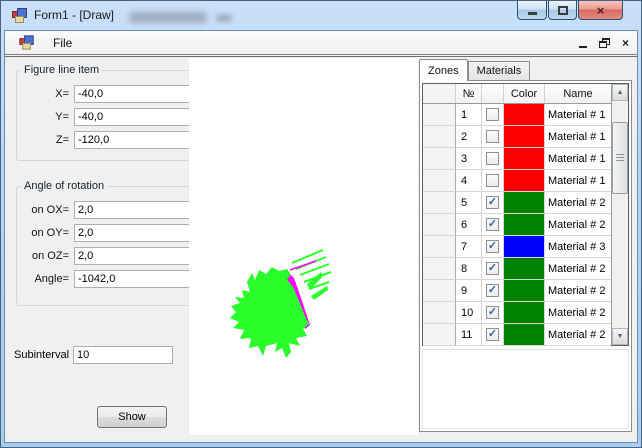 Image resolution: width=642 pixels, height=448 pixels. Describe the element at coordinates (443, 70) in the screenshot. I see `tab-zones: Zones` at that location.